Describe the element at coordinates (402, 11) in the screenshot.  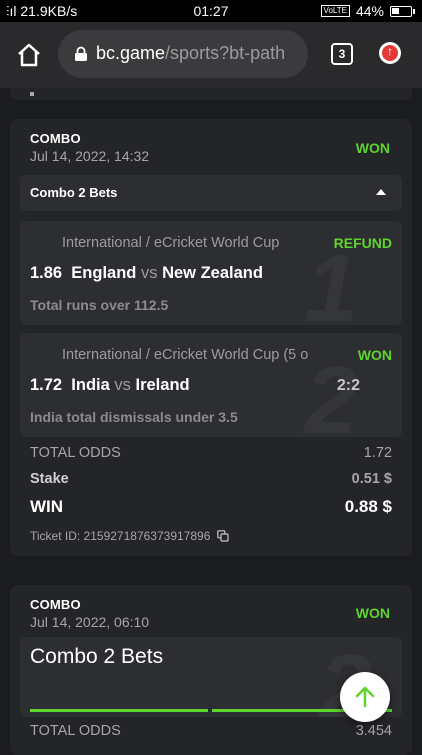
I see `battery-icon` at that location.